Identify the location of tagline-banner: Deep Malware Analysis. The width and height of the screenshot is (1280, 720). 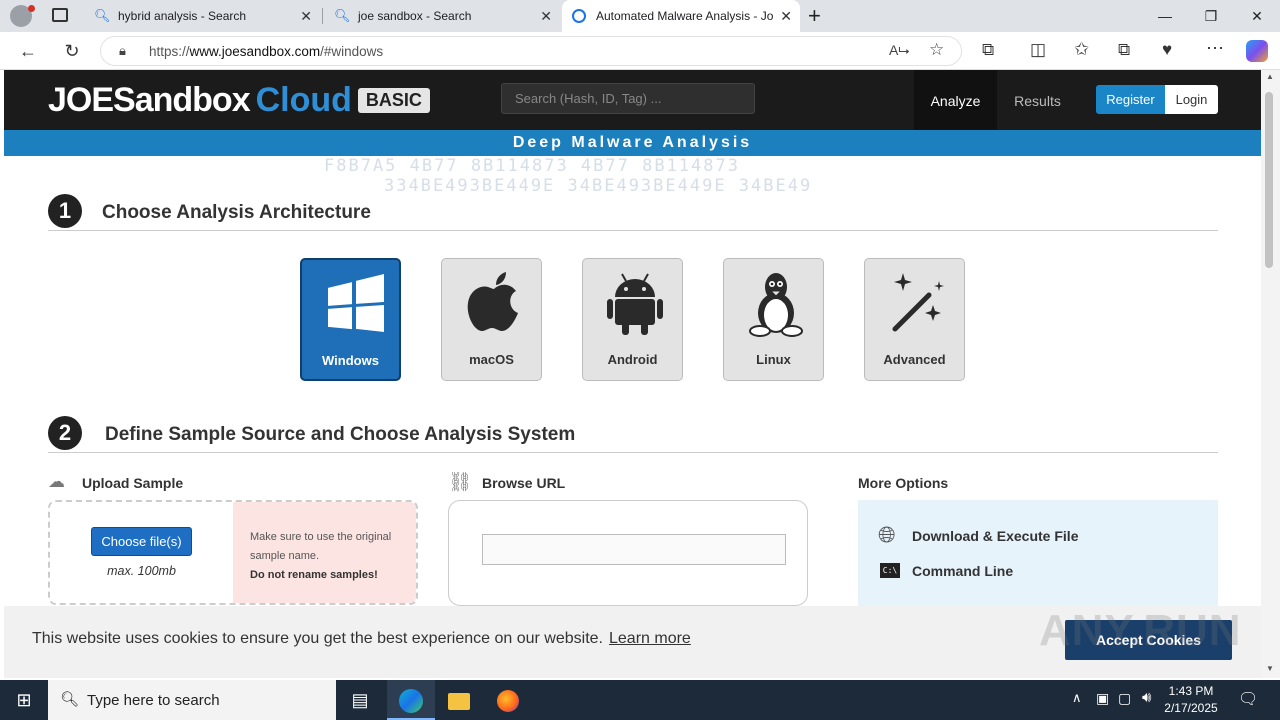
(632, 143).